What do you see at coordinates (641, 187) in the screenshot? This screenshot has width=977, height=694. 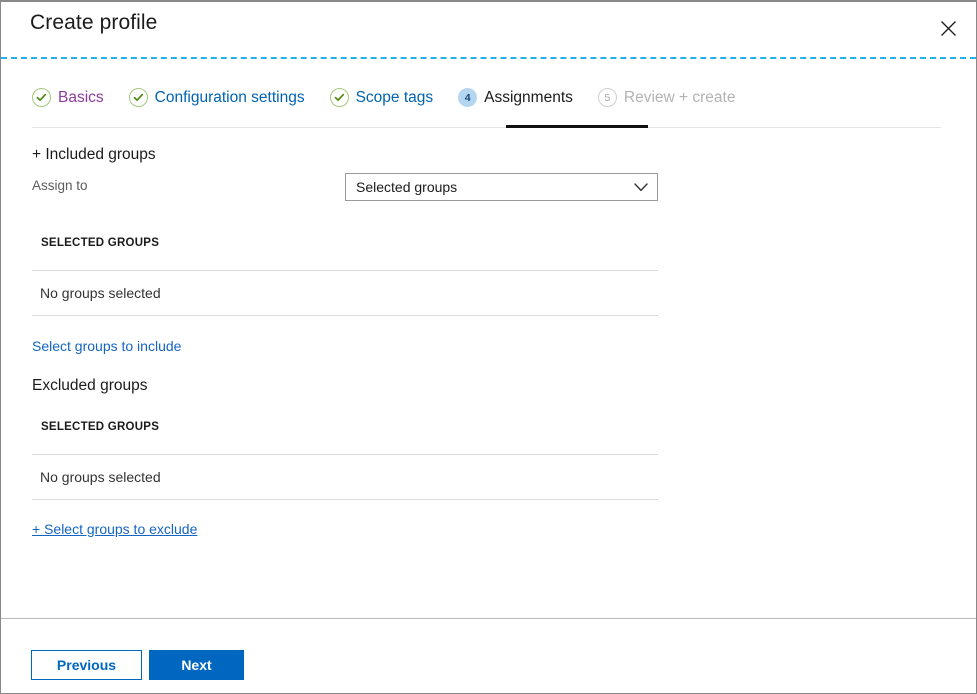 I see `chevron-down-icon` at bounding box center [641, 187].